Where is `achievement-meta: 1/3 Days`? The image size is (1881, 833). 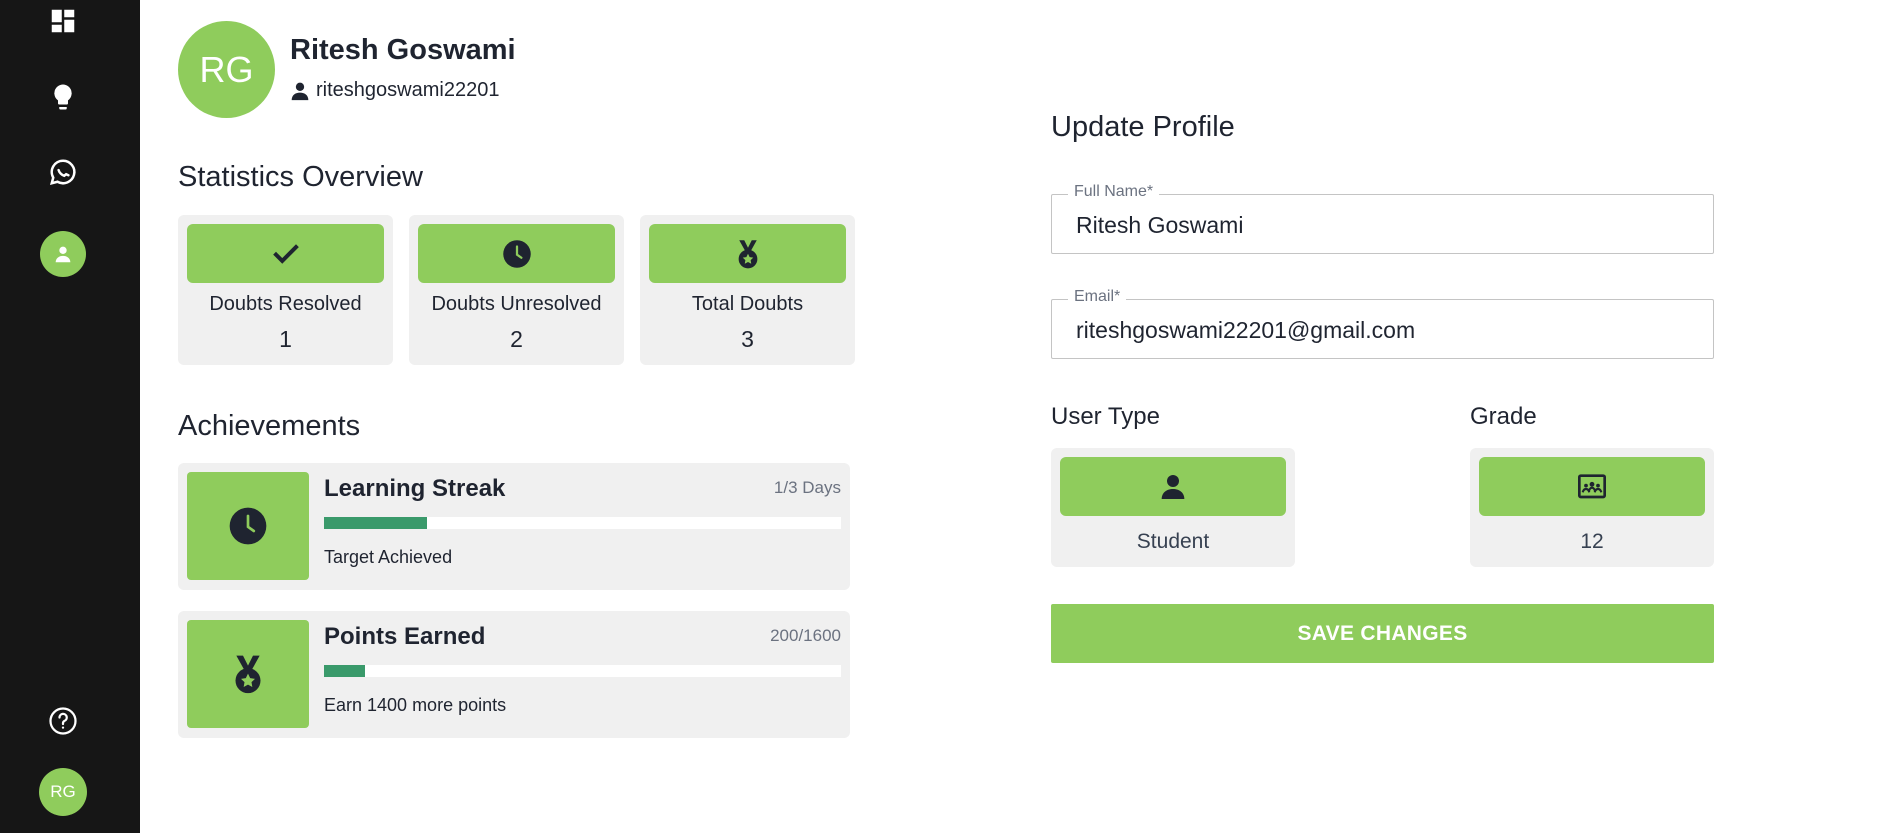
achievement-meta: 1/3 Days is located at coordinates (807, 487).